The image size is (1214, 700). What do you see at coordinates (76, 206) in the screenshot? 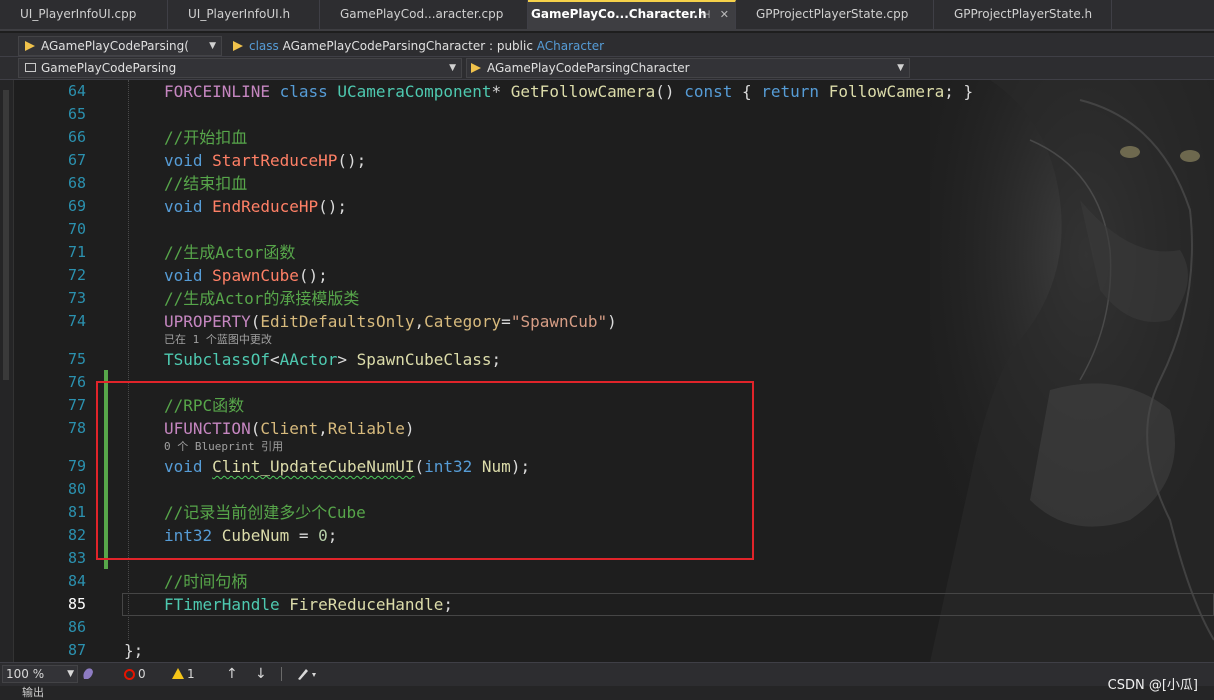
I see `line-number: 69` at bounding box center [76, 206].